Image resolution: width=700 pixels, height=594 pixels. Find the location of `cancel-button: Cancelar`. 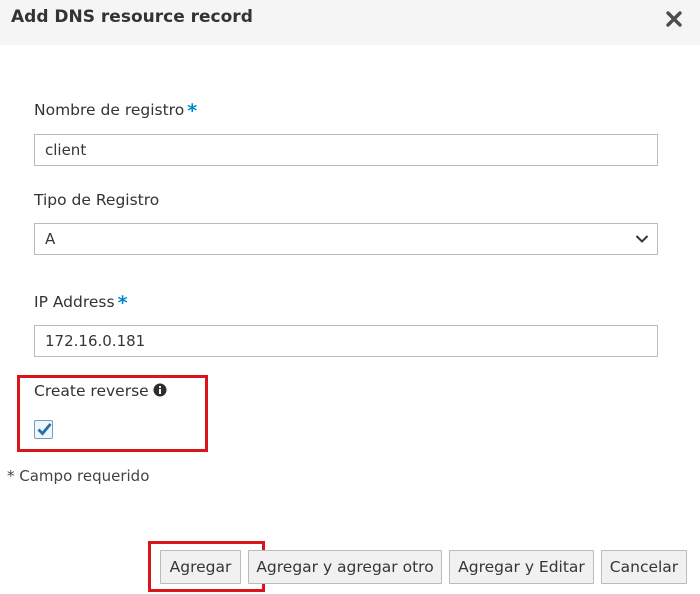

cancel-button: Cancelar is located at coordinates (644, 567).